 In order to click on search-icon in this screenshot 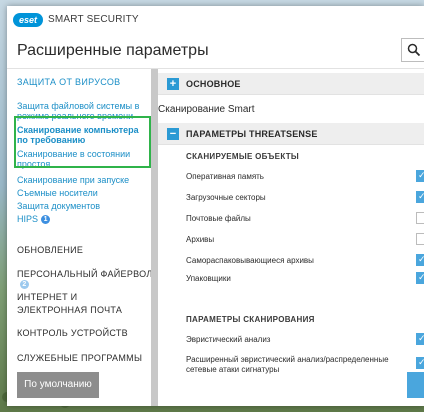, I will do `click(414, 50)`.